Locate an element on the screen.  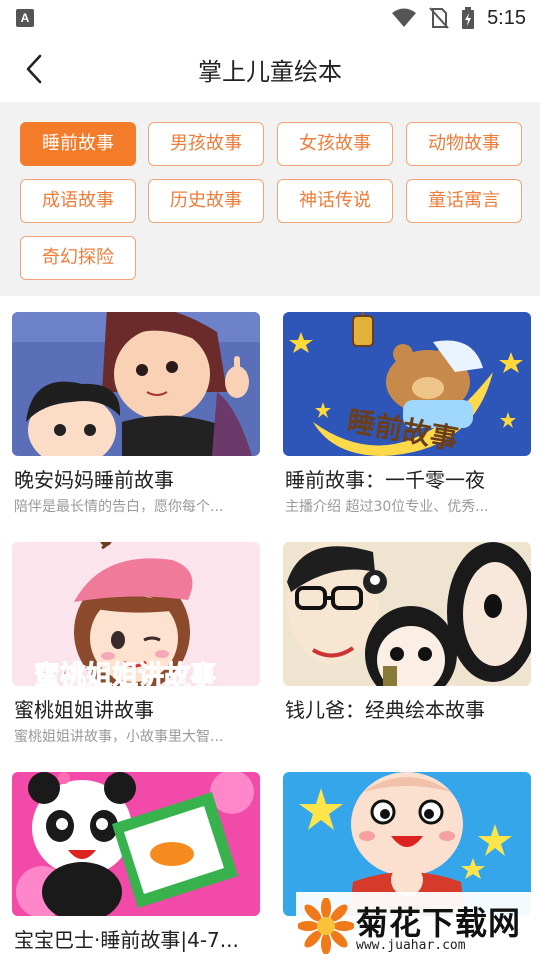
album-card: 钱儿爸：经典绘本故事 is located at coordinates (407, 636).